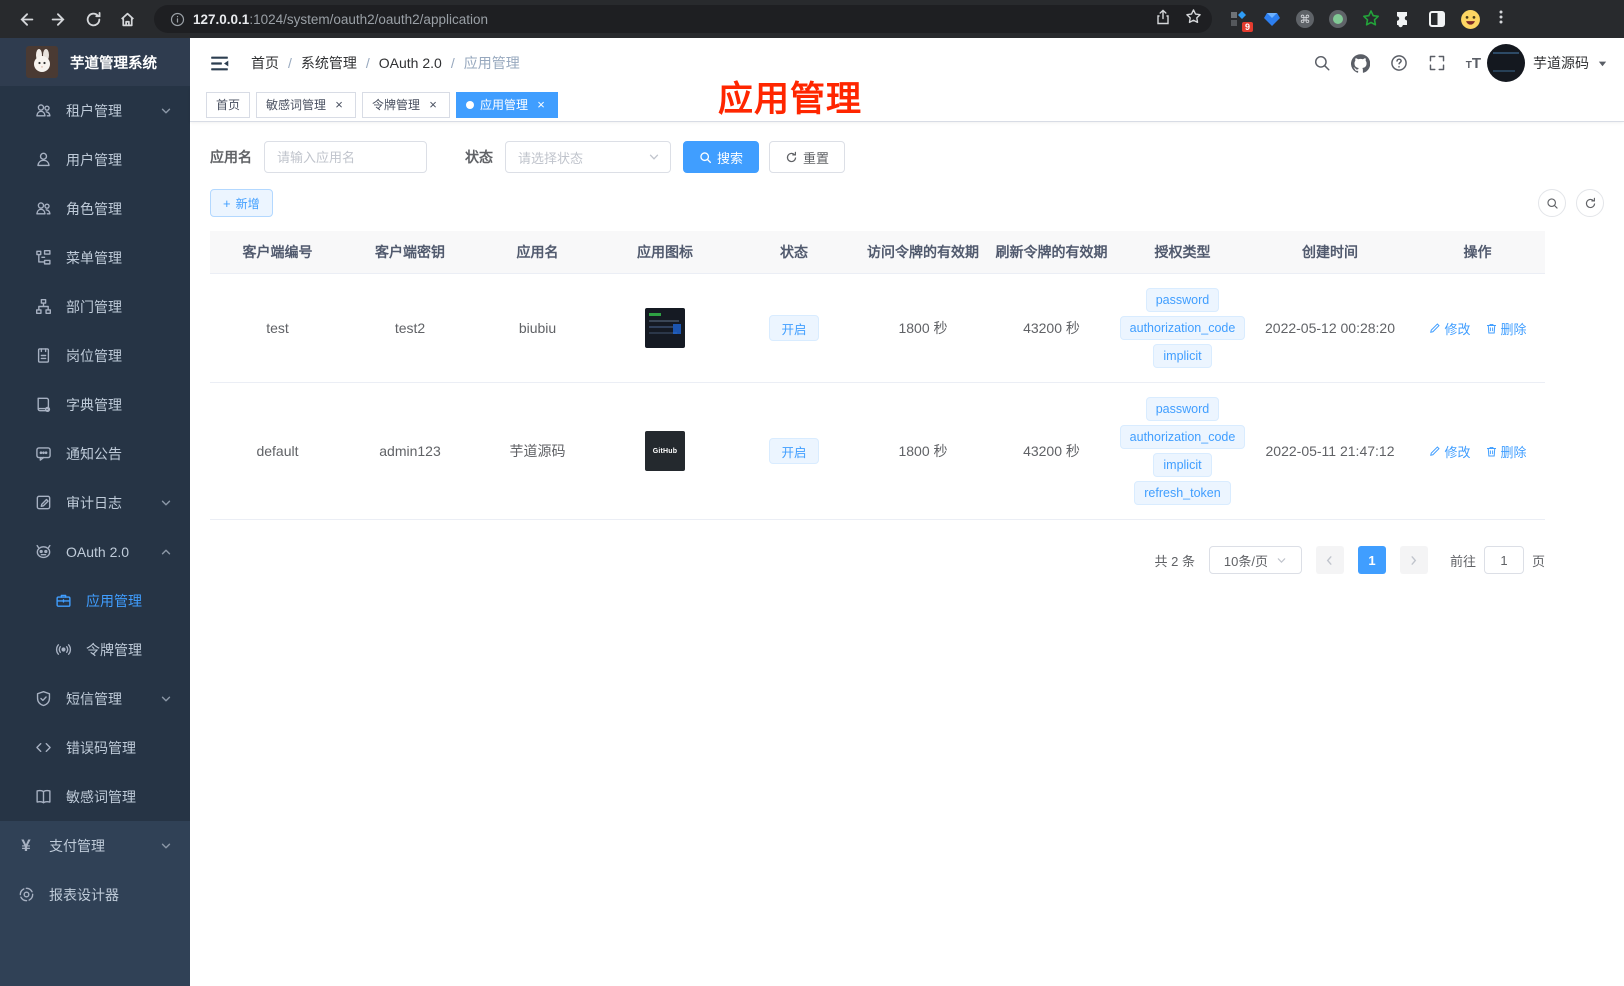 The width and height of the screenshot is (1624, 986). Describe the element at coordinates (1322, 63) in the screenshot. I see `search-icon` at that location.